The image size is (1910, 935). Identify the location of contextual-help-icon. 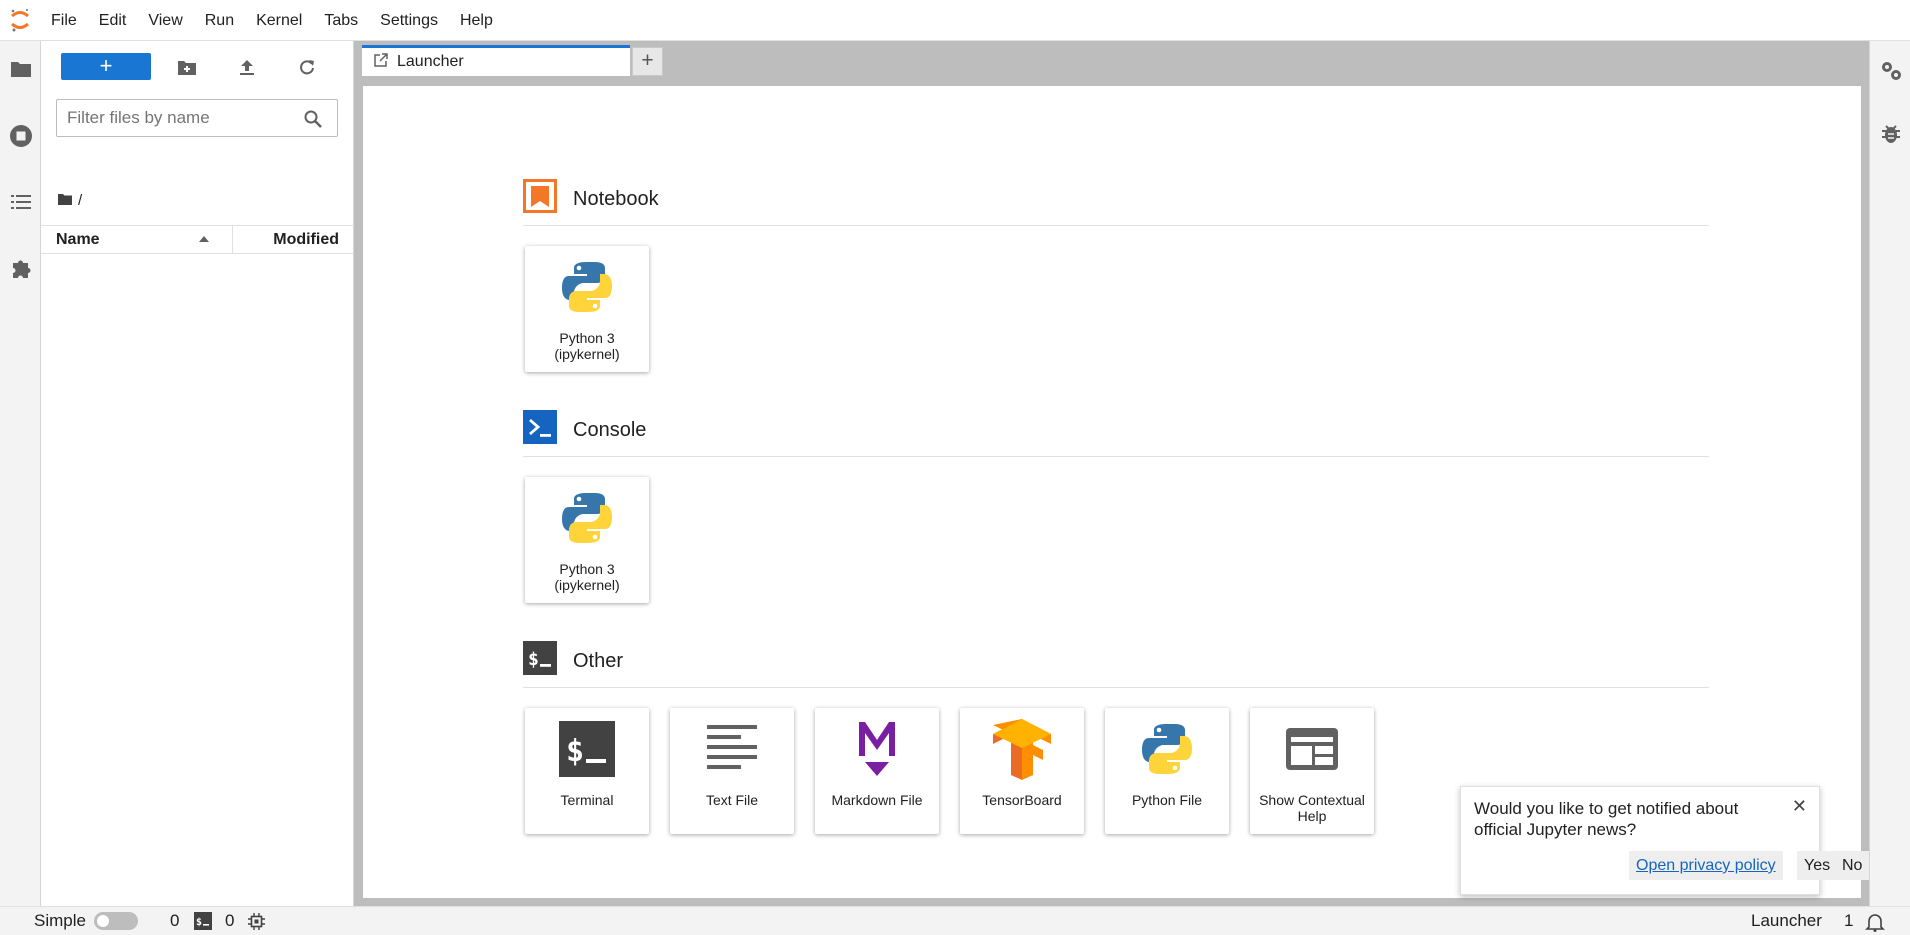
(1312, 749).